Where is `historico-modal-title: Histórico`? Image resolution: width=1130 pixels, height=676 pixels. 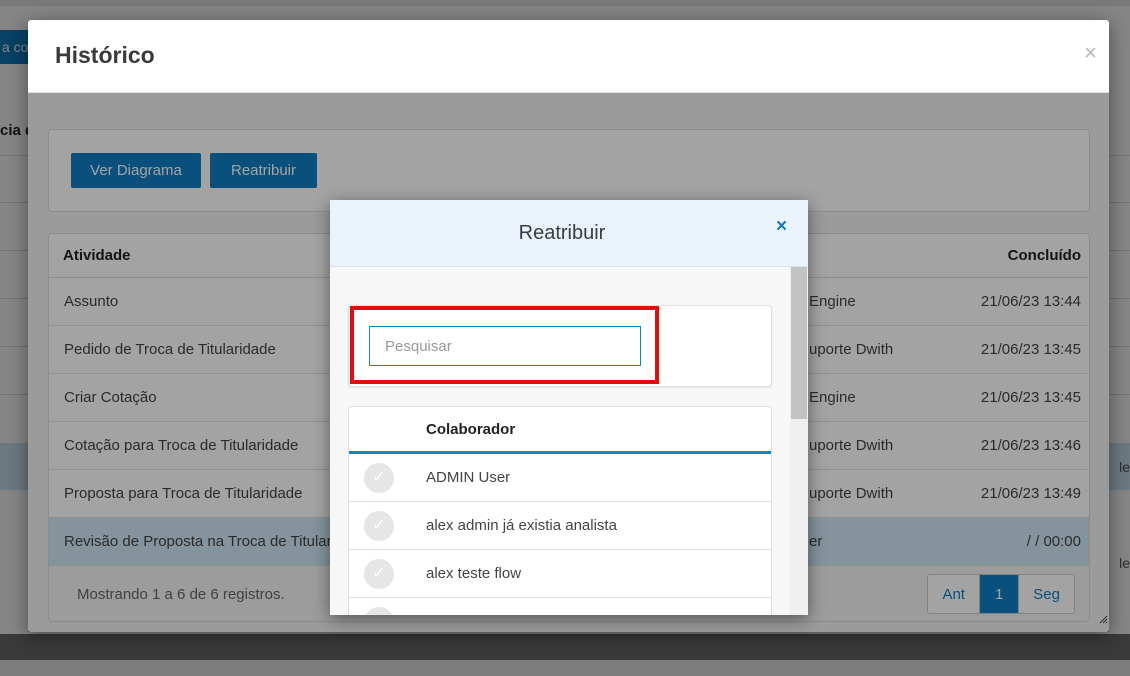
historico-modal-title: Histórico is located at coordinates (105, 55).